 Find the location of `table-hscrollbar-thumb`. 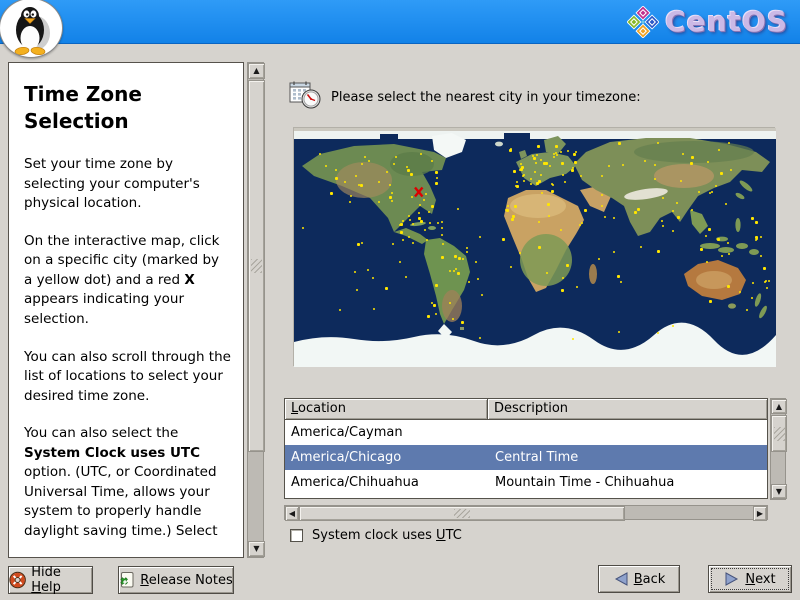

table-hscrollbar-thumb is located at coordinates (462, 513).